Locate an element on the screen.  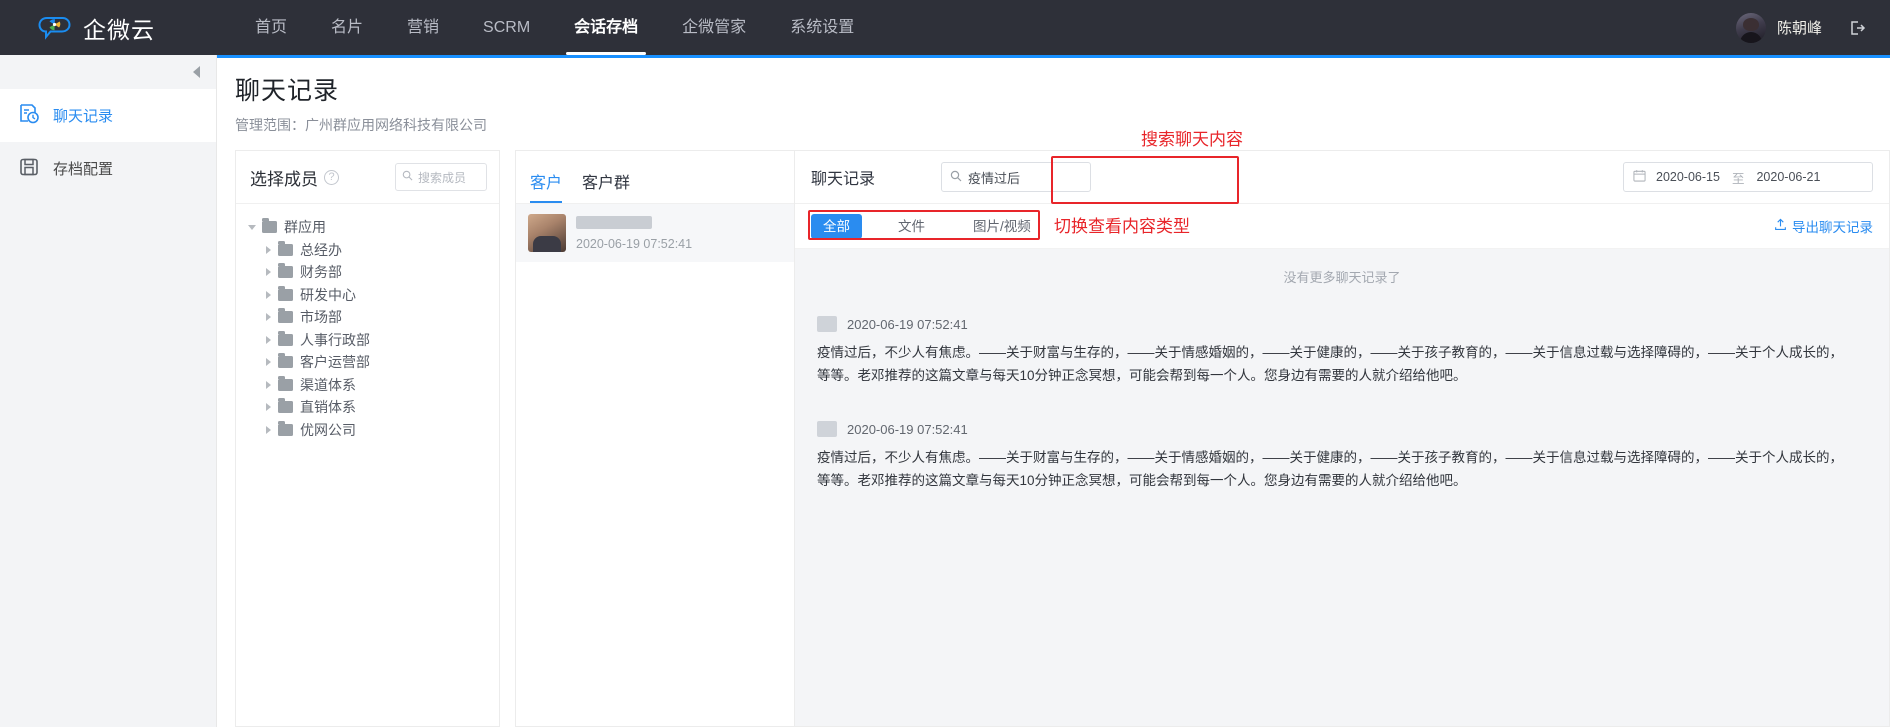
date-range-picker: 2020-06-15 至 2020-06-21 is located at coordinates (1748, 177).